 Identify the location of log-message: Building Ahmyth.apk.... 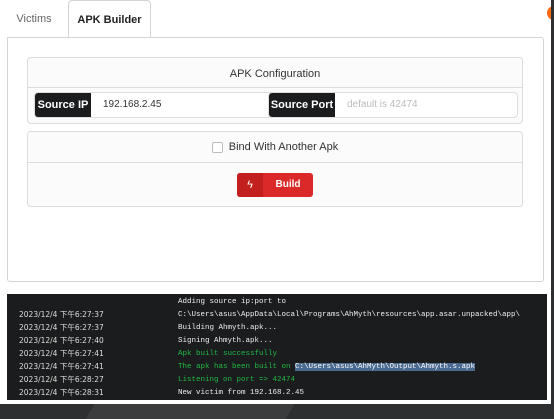
(228, 328).